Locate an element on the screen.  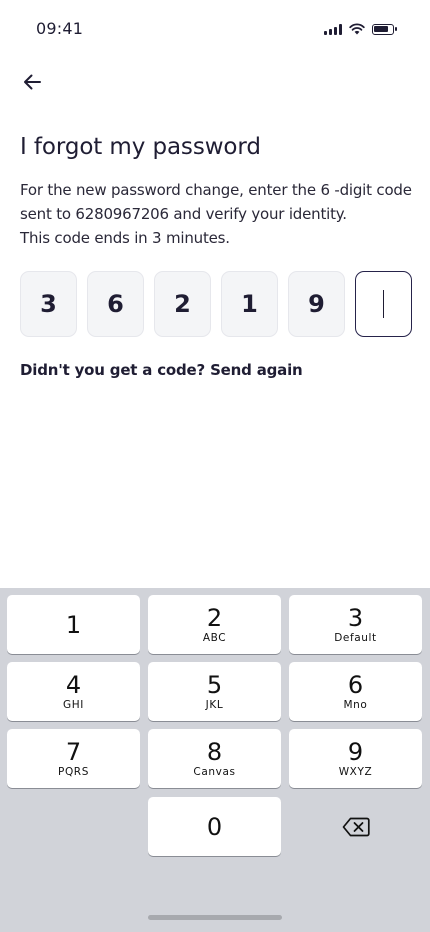
key-digit: 2 is located at coordinates (214, 618).